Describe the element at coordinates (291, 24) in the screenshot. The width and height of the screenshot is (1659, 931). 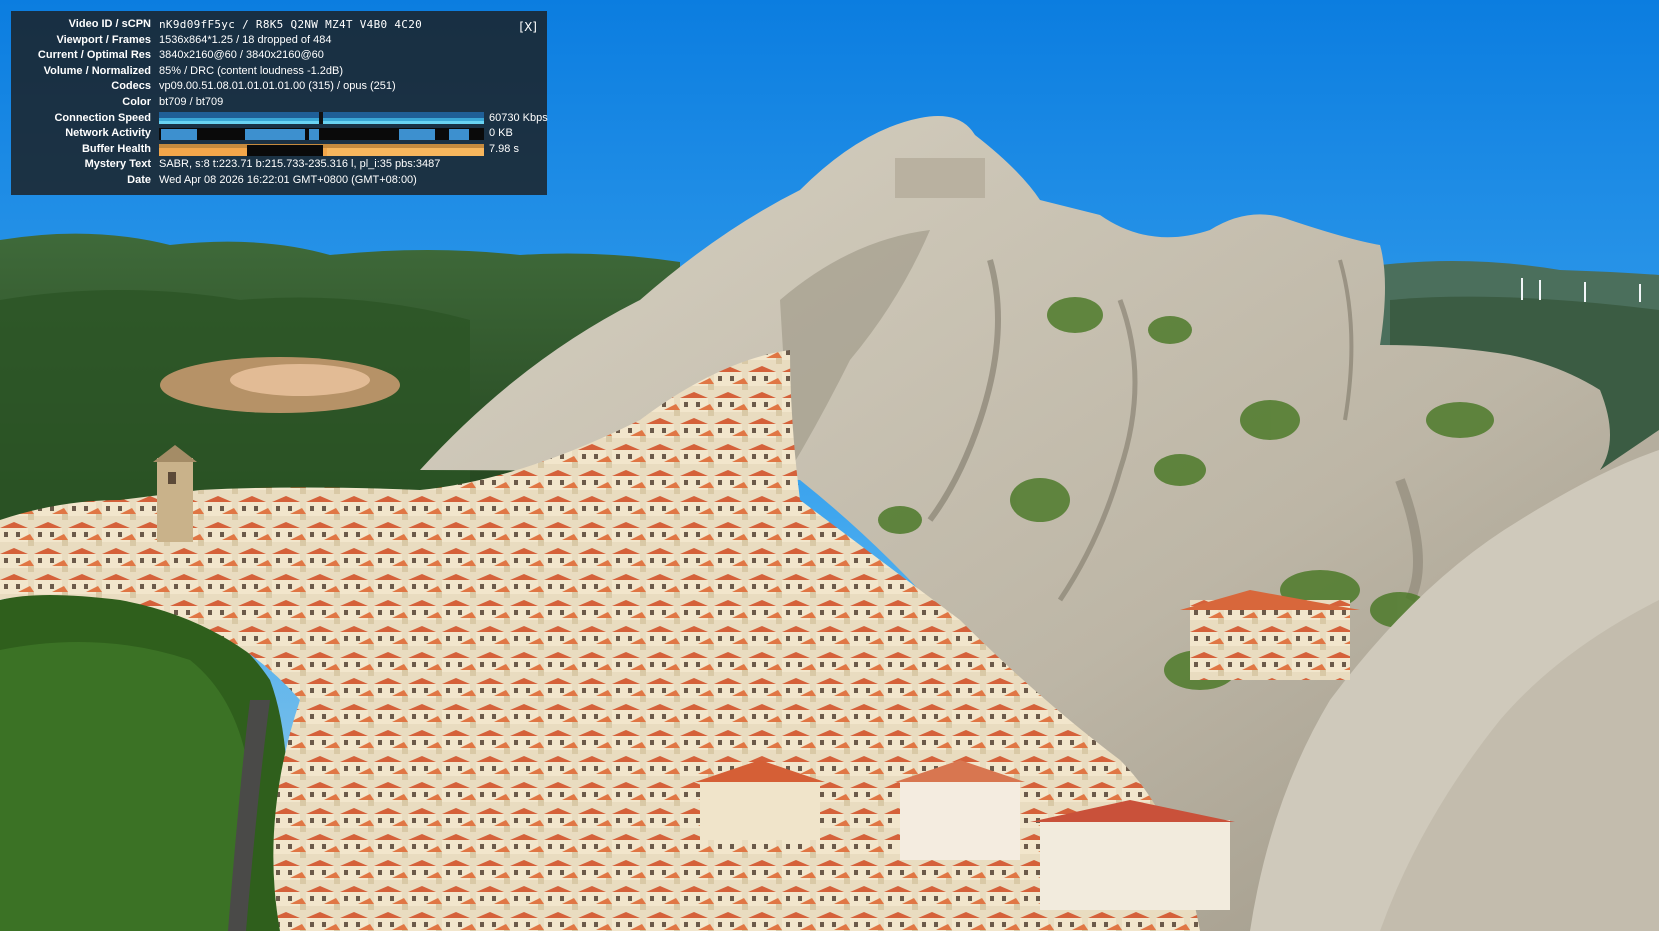
I see `stat-value: nK9d09fF5yc / R8K5 Q2NW MZ4T V4B0 4C20` at that location.